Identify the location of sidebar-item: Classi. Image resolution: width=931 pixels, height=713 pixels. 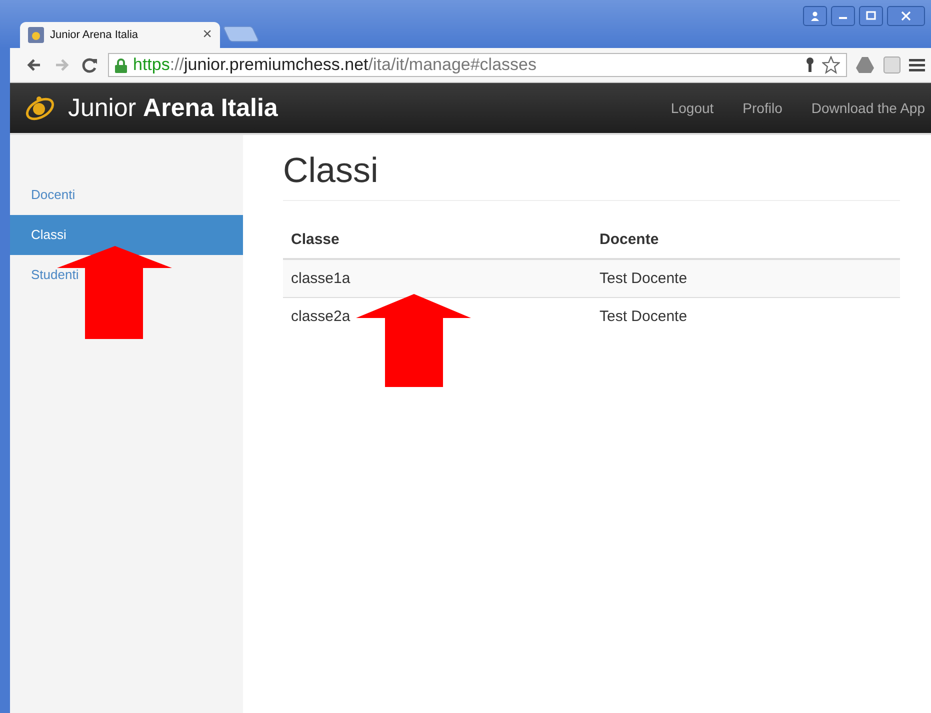
(126, 235).